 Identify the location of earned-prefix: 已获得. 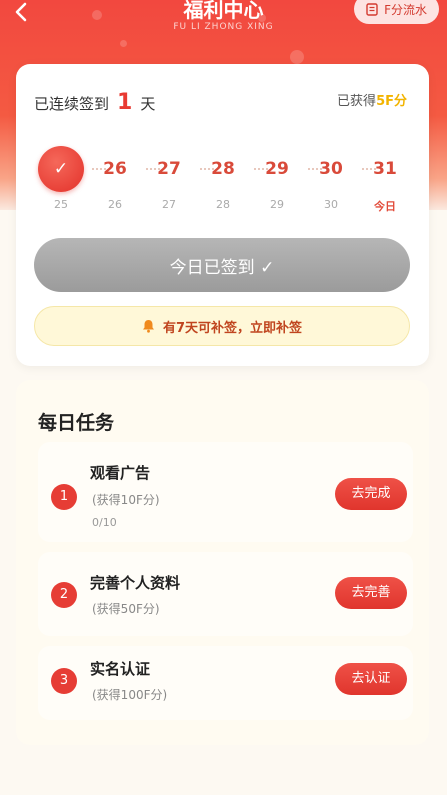
(357, 101).